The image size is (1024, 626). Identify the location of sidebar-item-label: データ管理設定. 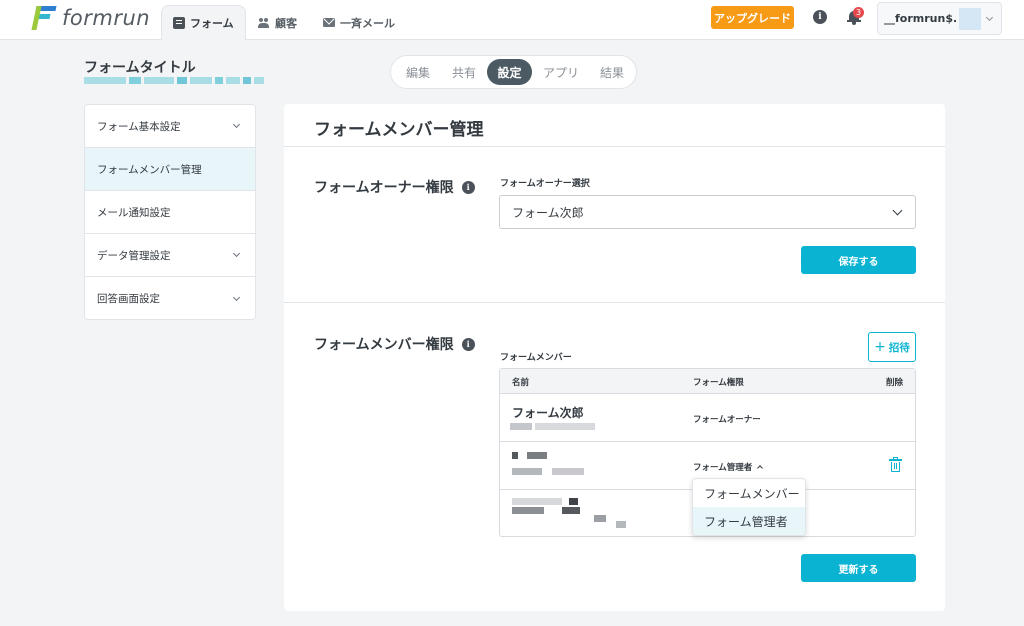
(134, 255).